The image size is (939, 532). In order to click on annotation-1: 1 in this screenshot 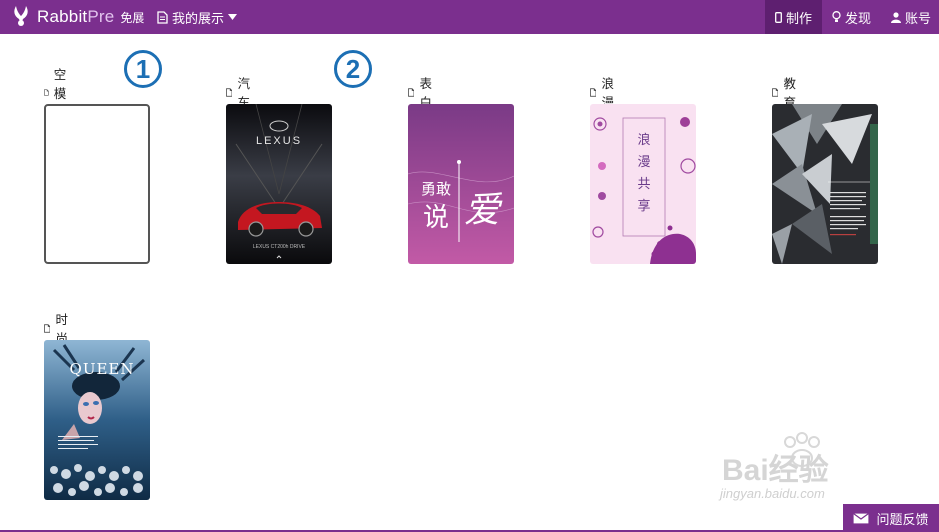, I will do `click(143, 69)`.